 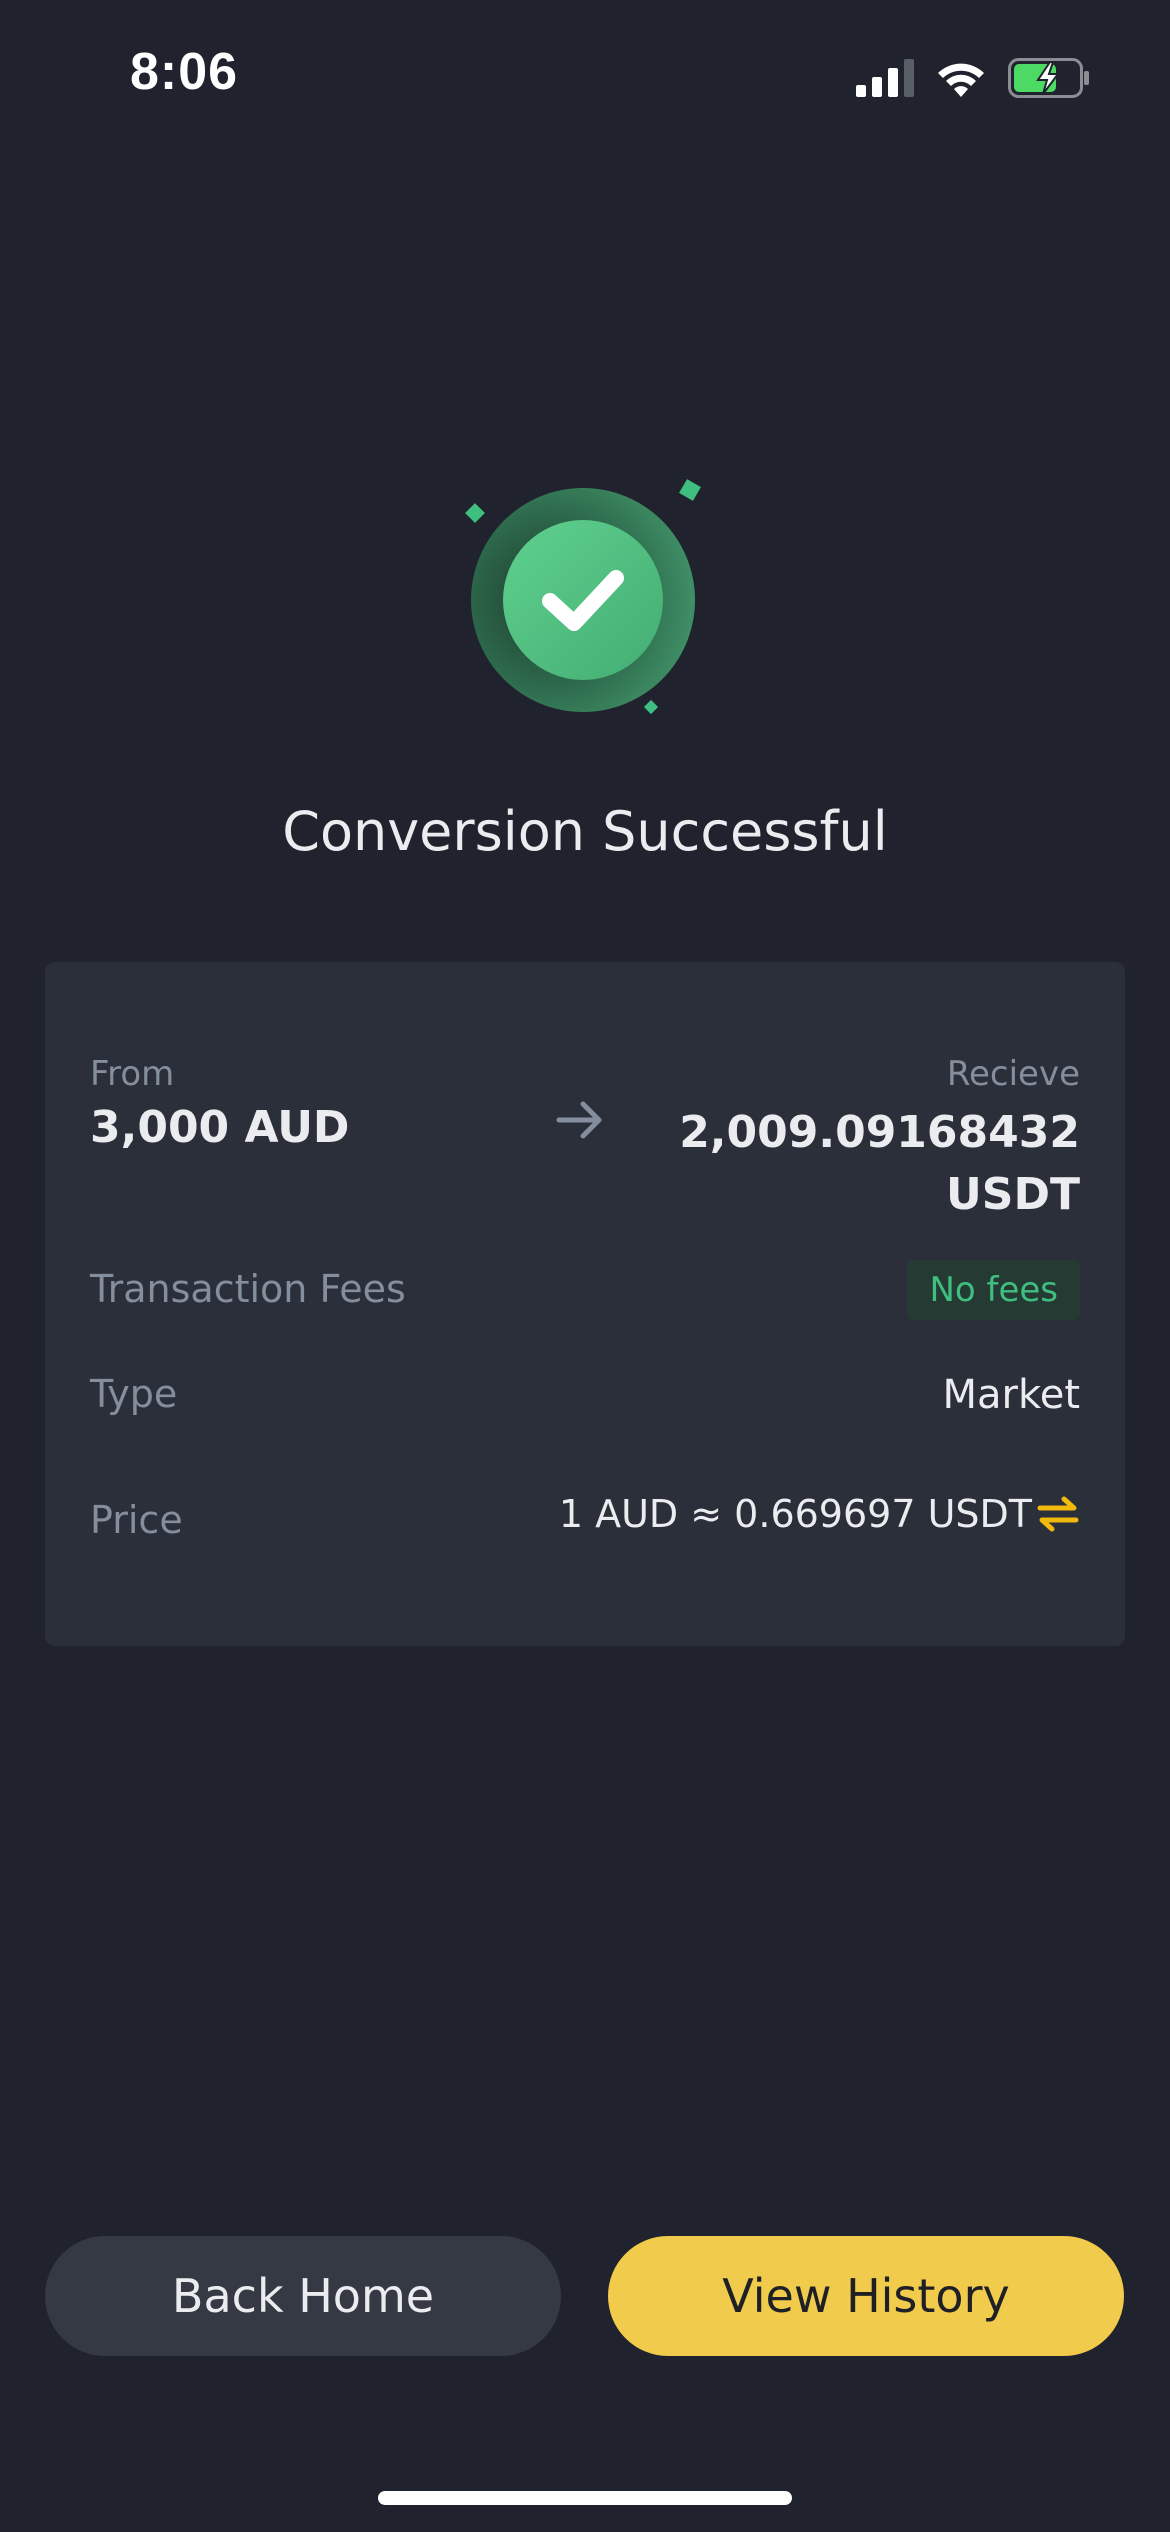 I want to click on receive-amount: 2,009.09168432 USDT, so click(x=879, y=1163).